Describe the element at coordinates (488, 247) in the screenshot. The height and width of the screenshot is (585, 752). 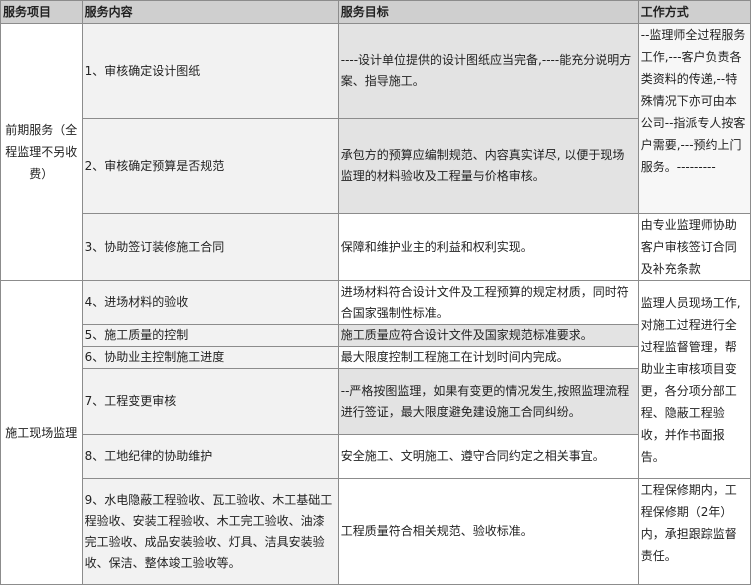
I see `row3-goal: 保障和维护业主的利益和权利实现。` at that location.